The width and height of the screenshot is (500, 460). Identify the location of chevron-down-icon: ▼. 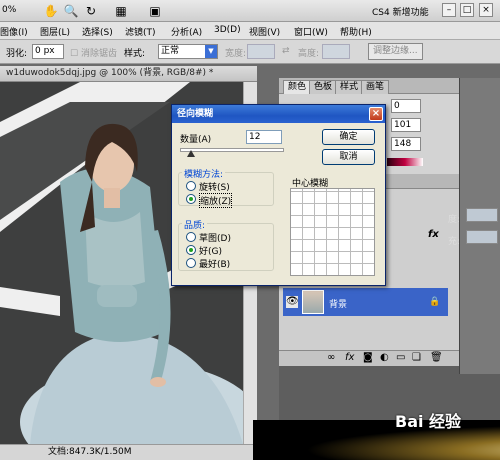
(211, 51).